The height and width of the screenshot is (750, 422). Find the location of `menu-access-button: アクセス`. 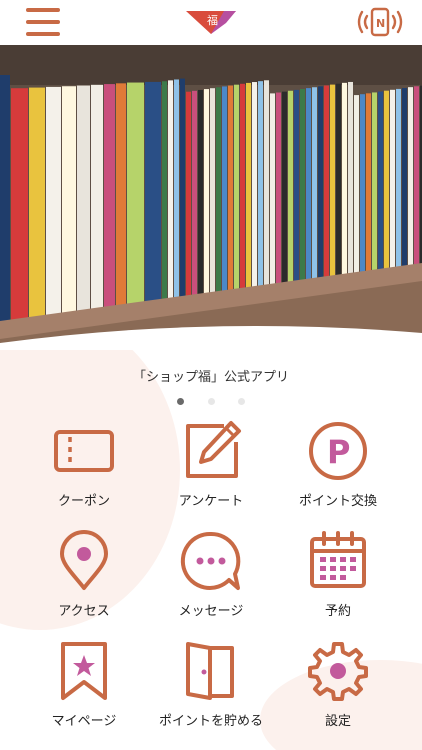

menu-access-button: アクセス is located at coordinates (84, 580).